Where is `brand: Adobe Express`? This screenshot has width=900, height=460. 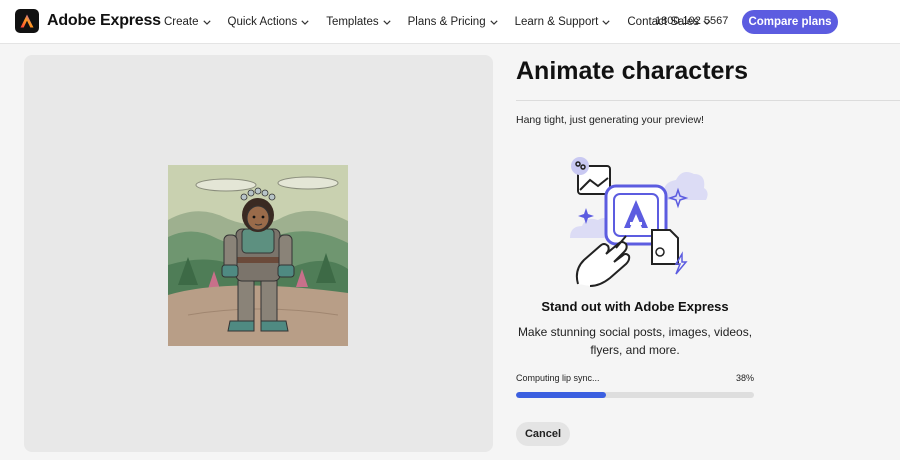
brand: Adobe Express is located at coordinates (88, 21).